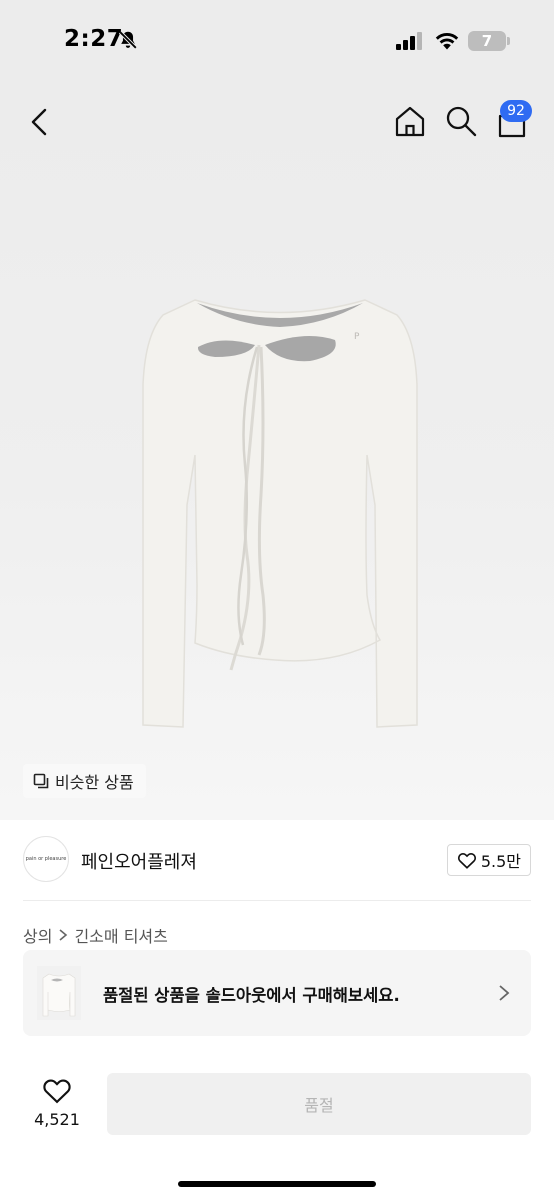 This screenshot has width=554, height=1200. I want to click on copy-icon, so click(41, 781).